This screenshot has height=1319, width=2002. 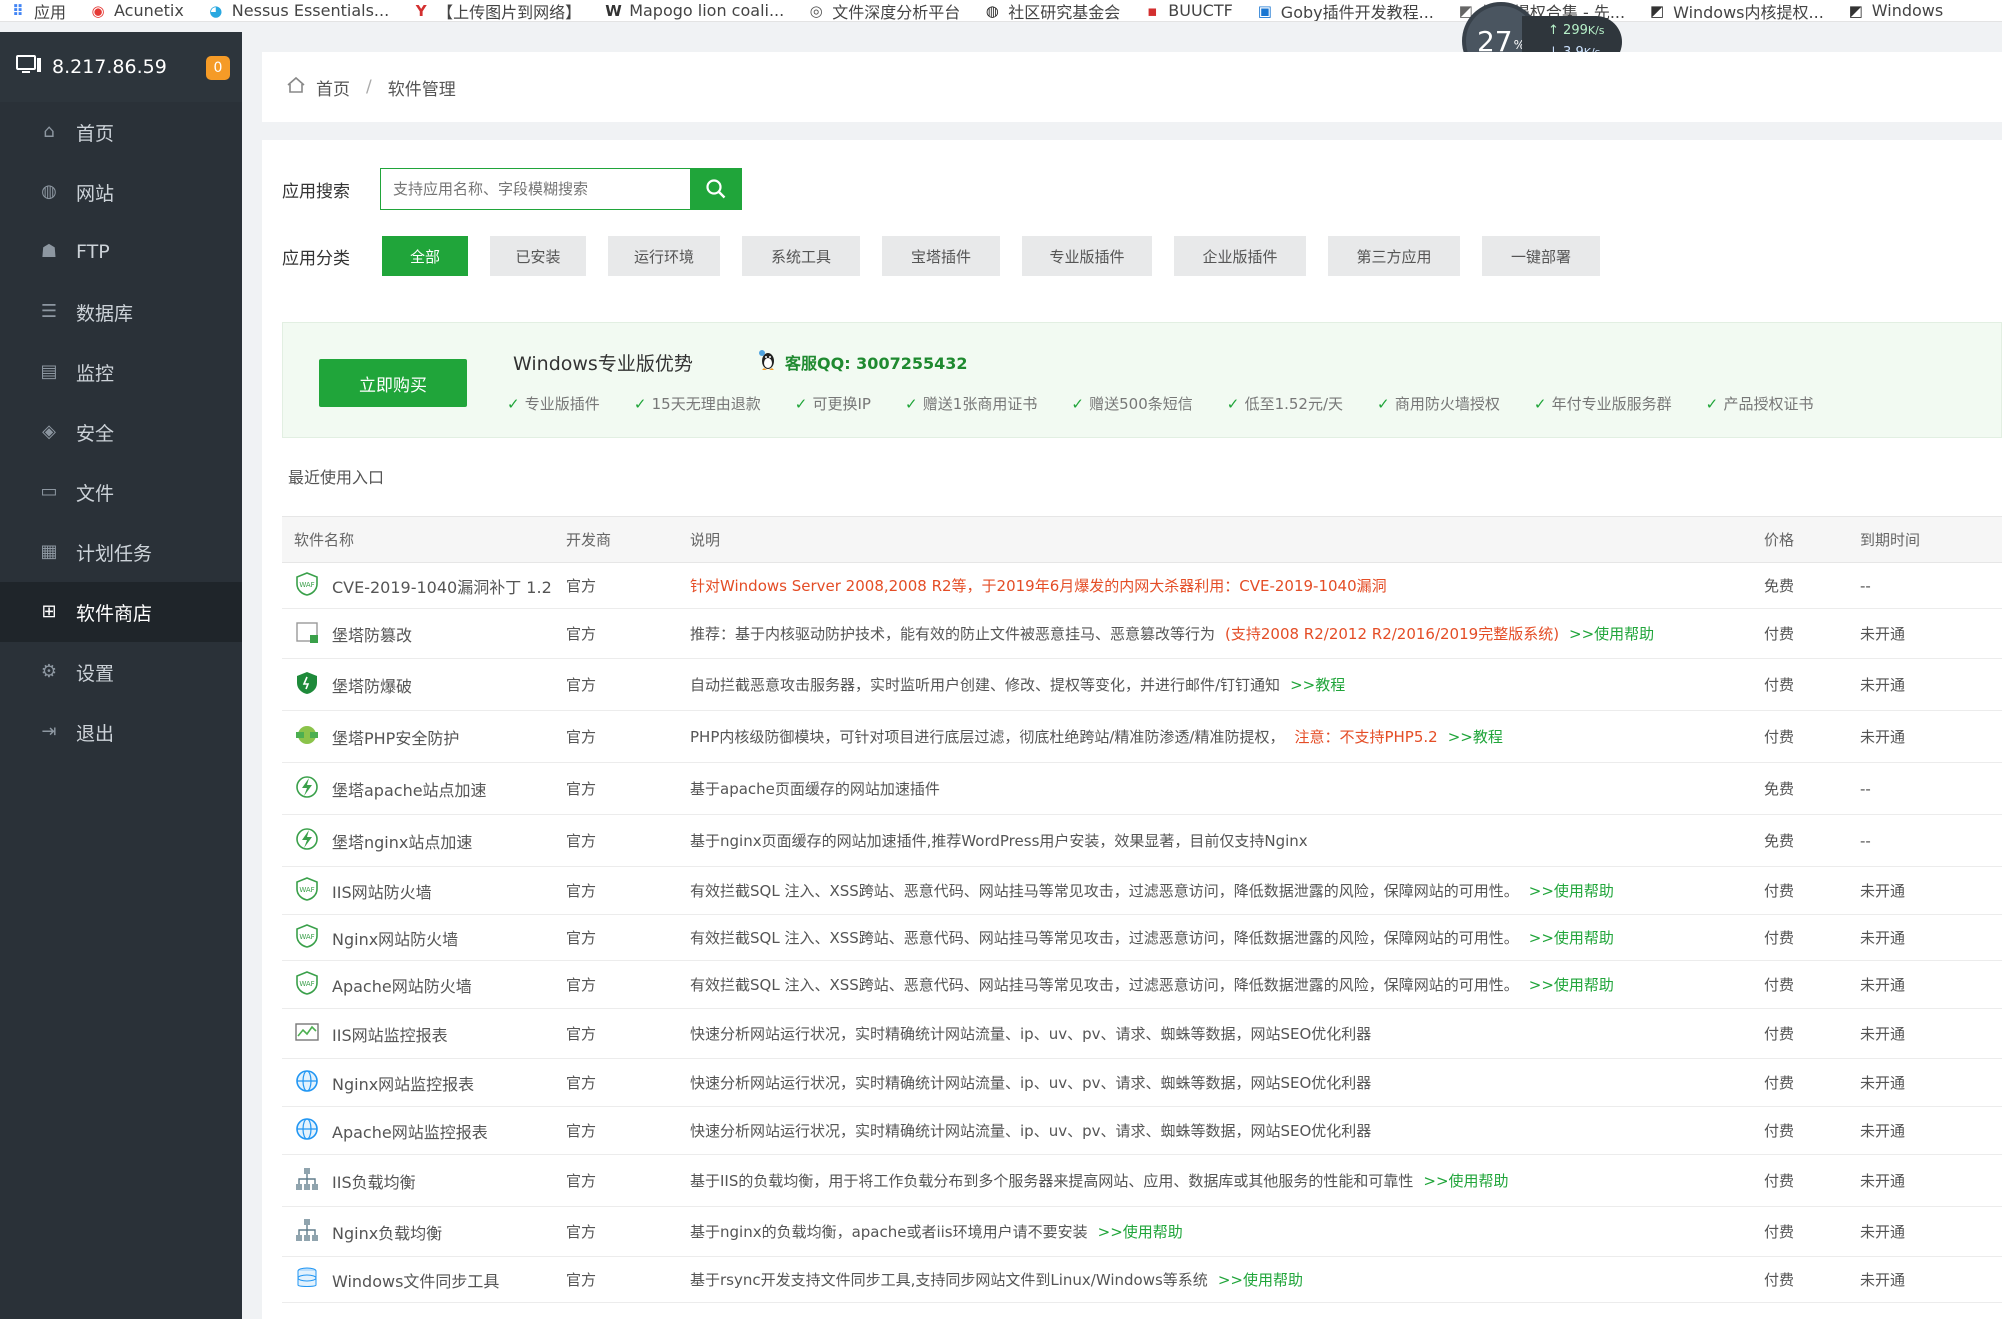 What do you see at coordinates (121, 67) in the screenshot?
I see `server-host: 8.217.86.59 0` at bounding box center [121, 67].